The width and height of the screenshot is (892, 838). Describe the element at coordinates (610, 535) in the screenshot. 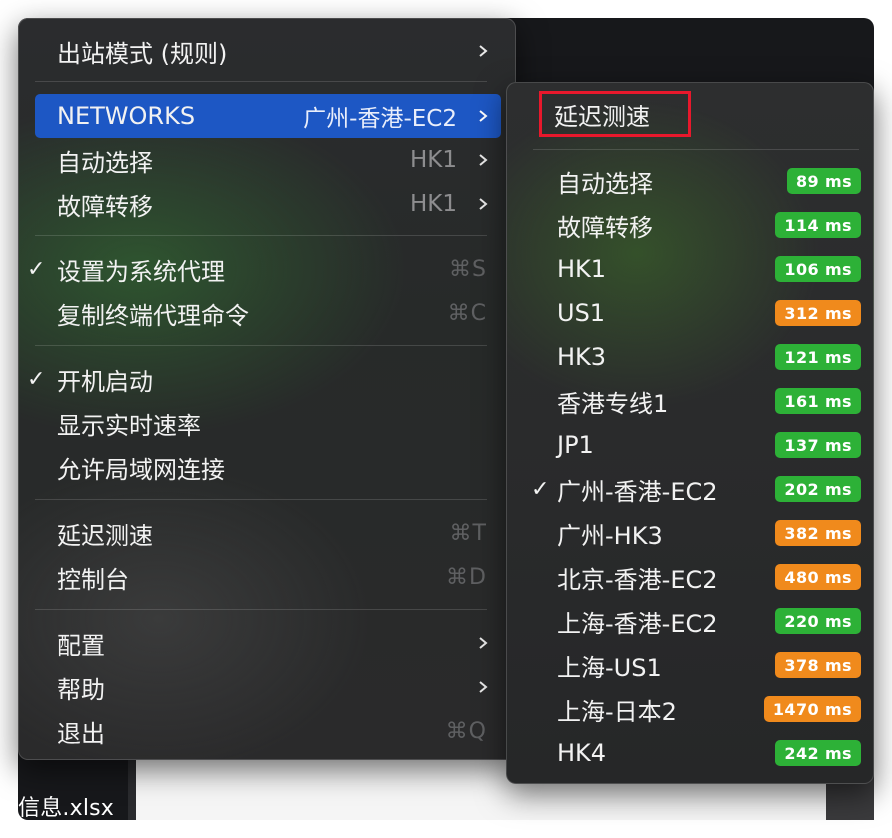

I see `proxy-name: 广州-HK3` at that location.